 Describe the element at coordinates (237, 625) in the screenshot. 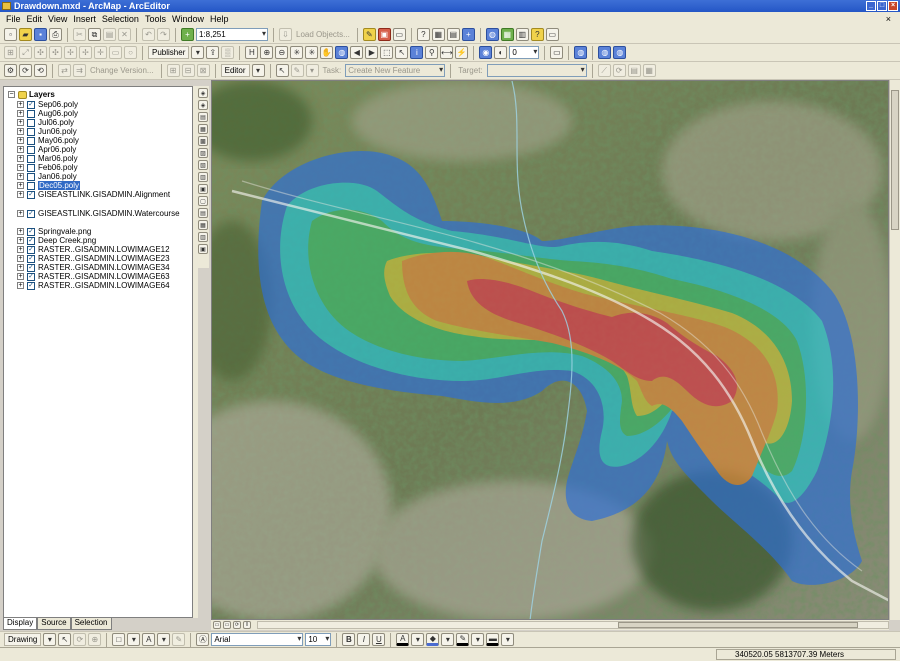

I see `refresh-view-icon: ⟳` at that location.